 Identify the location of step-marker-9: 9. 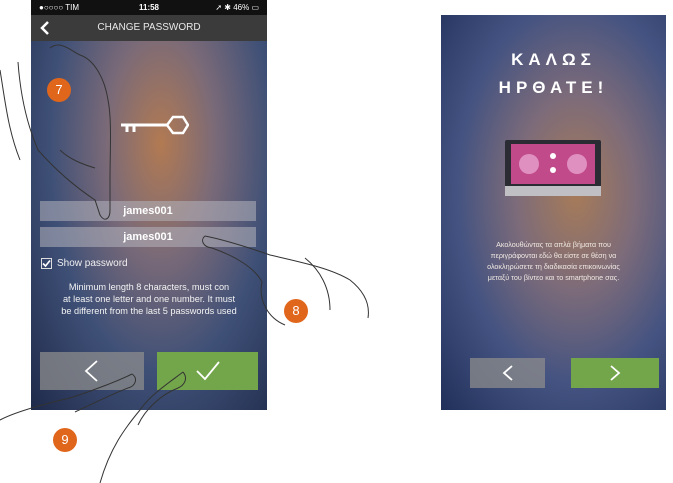
(65, 440).